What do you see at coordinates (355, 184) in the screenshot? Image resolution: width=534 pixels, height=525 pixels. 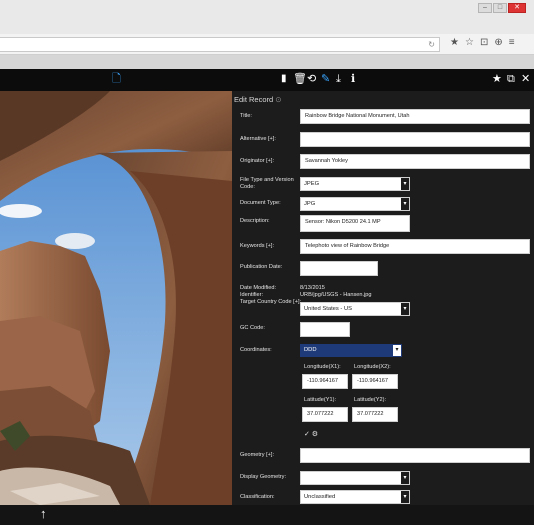 I see `file-type-select: JPEG ▾` at bounding box center [355, 184].